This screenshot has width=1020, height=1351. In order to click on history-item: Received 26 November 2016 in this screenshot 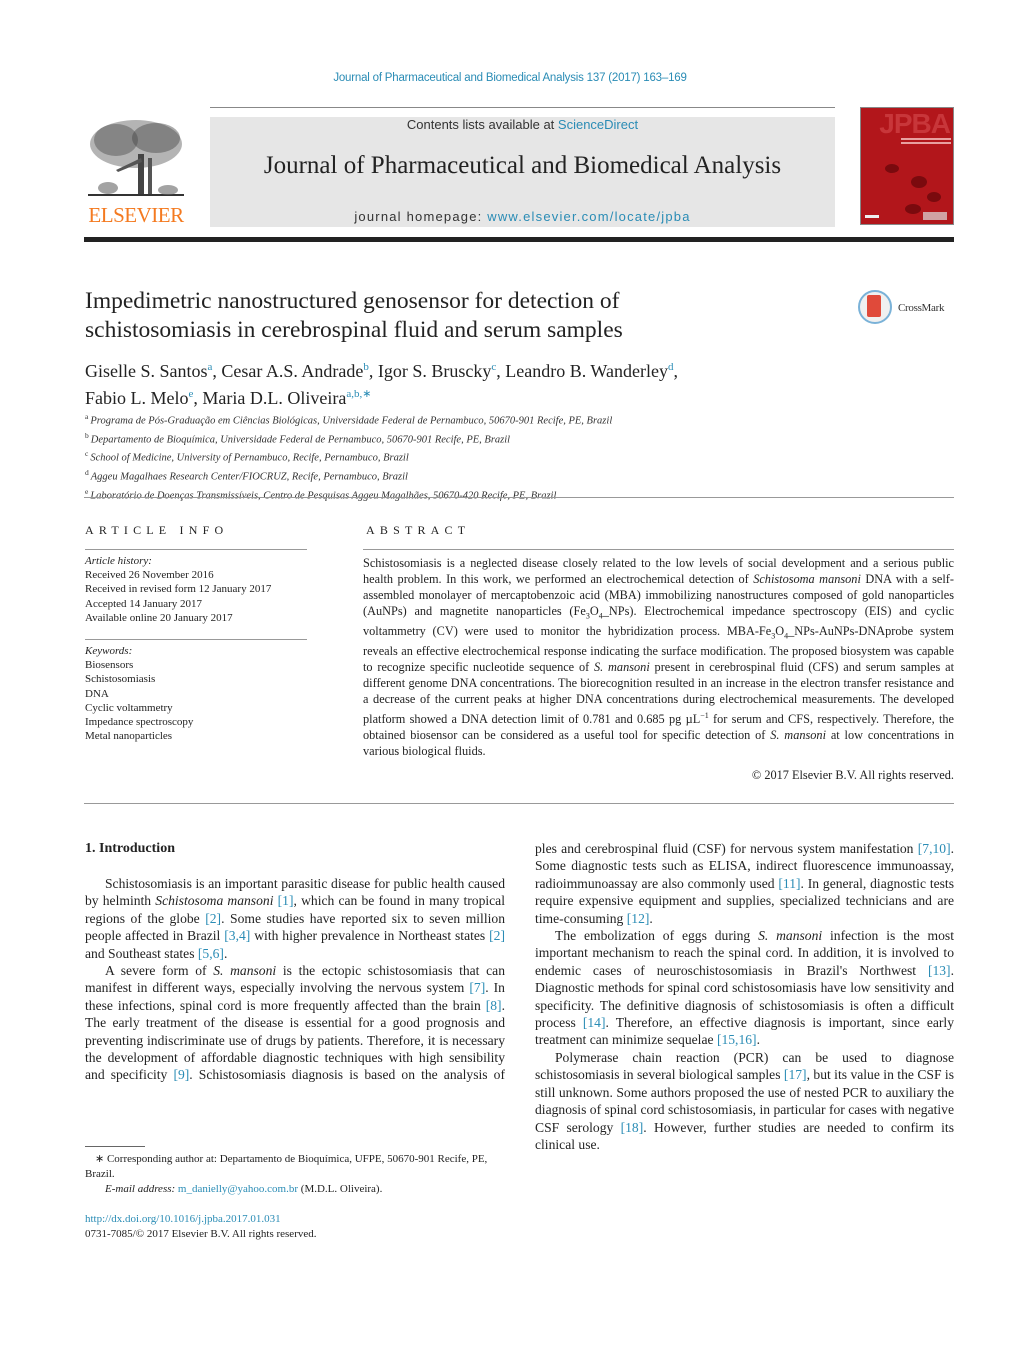, I will do `click(149, 575)`.